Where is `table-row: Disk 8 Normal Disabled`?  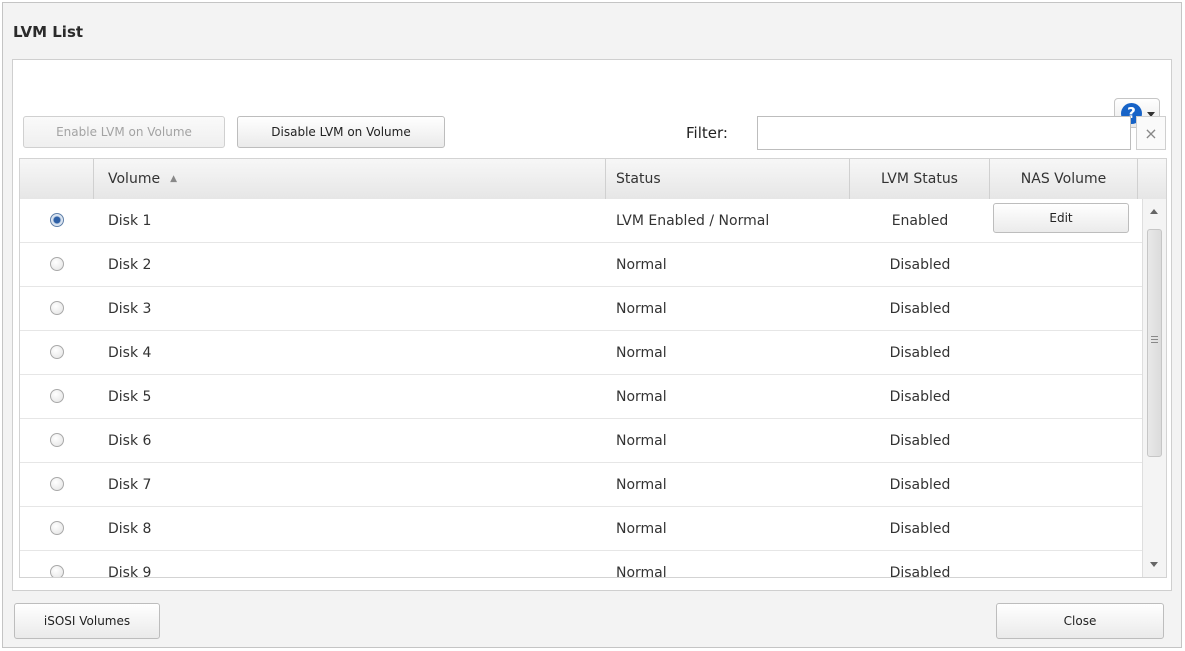
table-row: Disk 8 Normal Disabled is located at coordinates (581, 529).